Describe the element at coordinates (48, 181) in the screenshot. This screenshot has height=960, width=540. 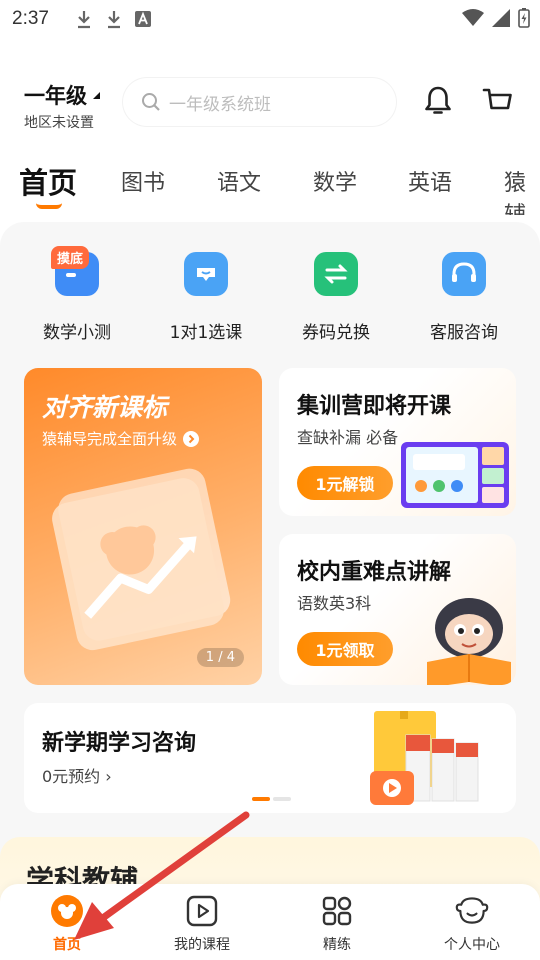
I see `tab-home: 首页` at that location.